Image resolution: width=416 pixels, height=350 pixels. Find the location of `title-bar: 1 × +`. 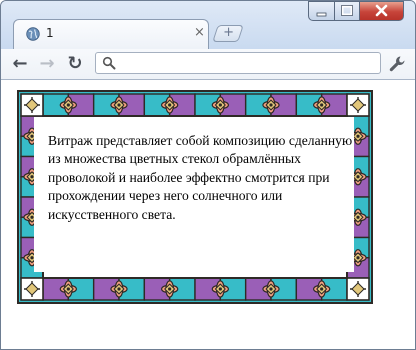

title-bar: 1 × + is located at coordinates (208, 25).